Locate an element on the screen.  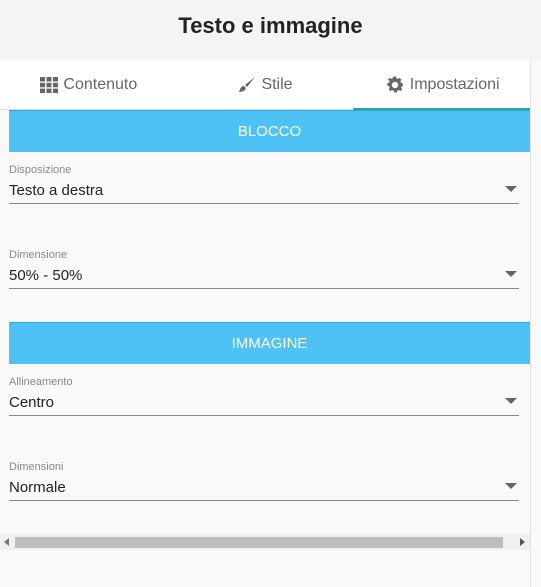
allineamento-field: Allineamento Centro is located at coordinates (264, 395).